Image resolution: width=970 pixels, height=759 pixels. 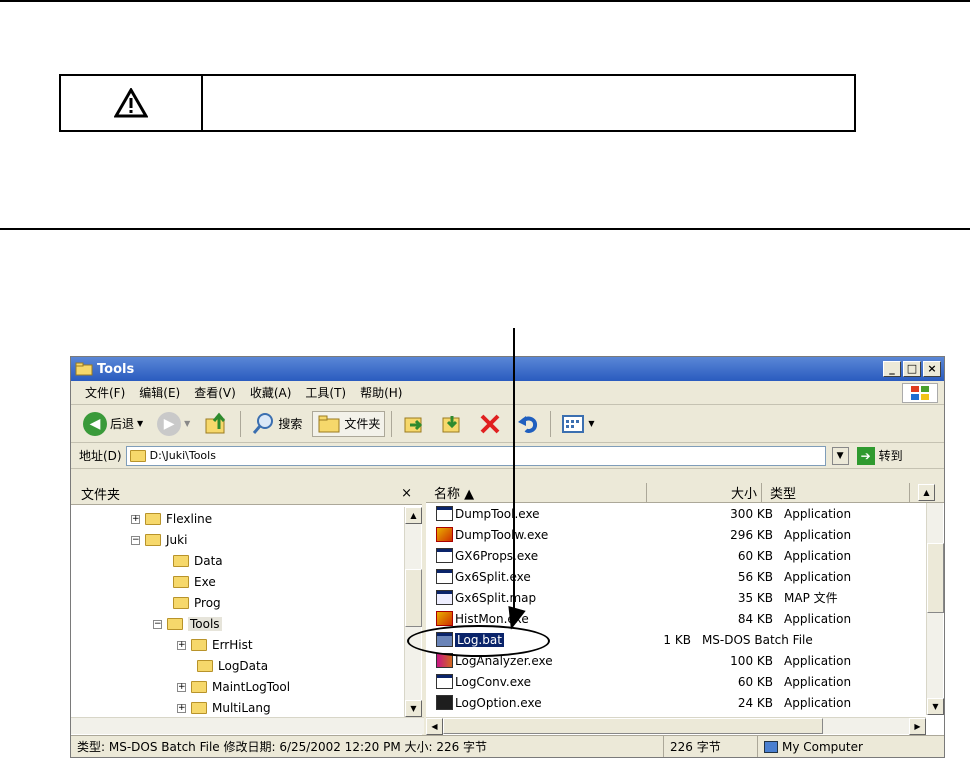 I want to click on files-vertical-scrollbar: ▼, so click(x=935, y=609).